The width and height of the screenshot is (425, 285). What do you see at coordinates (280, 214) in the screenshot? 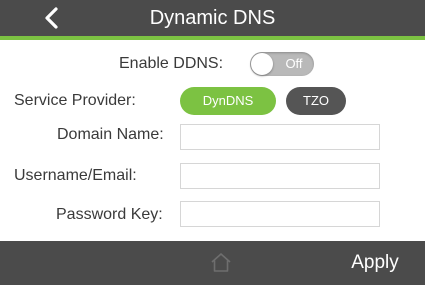
I see `password-key-input` at bounding box center [280, 214].